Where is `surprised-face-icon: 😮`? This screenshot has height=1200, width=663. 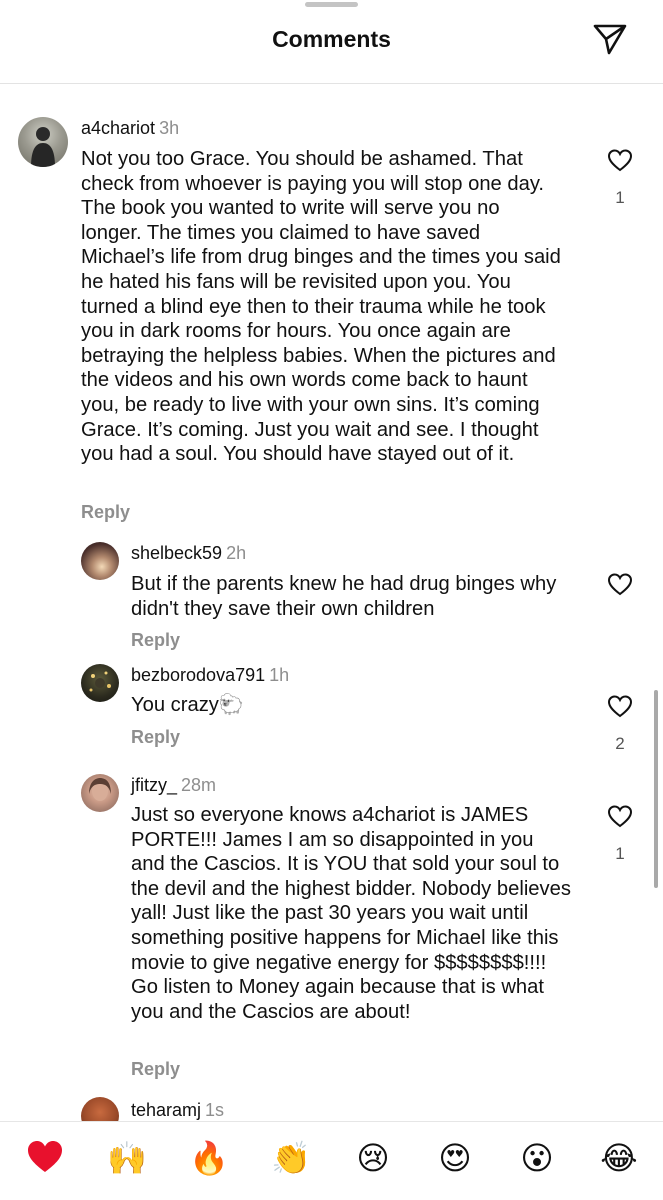
surprised-face-icon: 😮 is located at coordinates (537, 1158).